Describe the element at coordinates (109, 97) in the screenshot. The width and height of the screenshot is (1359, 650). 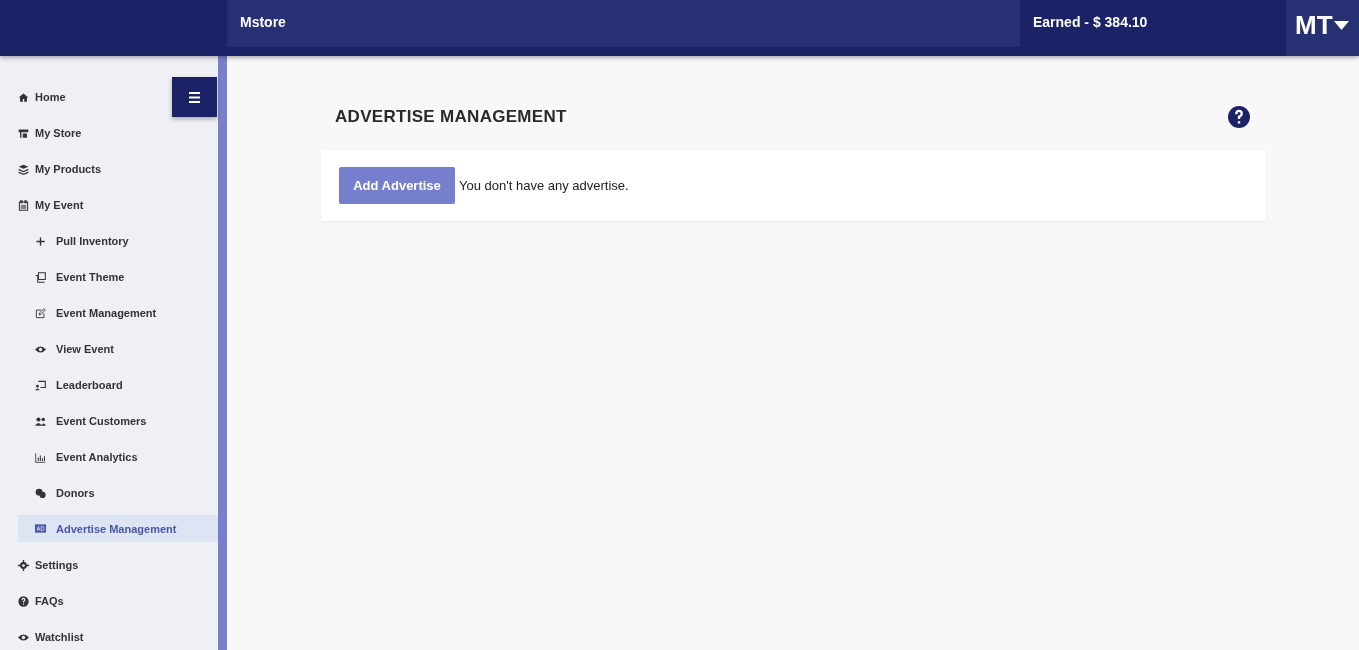
I see `sidebar-item: Home` at that location.